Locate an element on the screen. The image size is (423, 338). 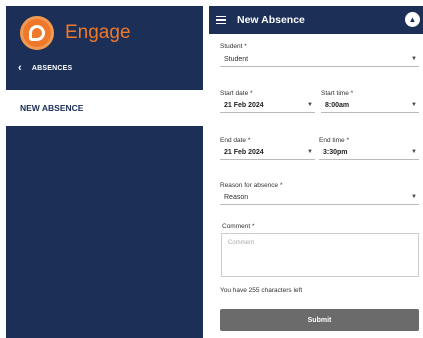
start-date-label: Start date * is located at coordinates (236, 93).